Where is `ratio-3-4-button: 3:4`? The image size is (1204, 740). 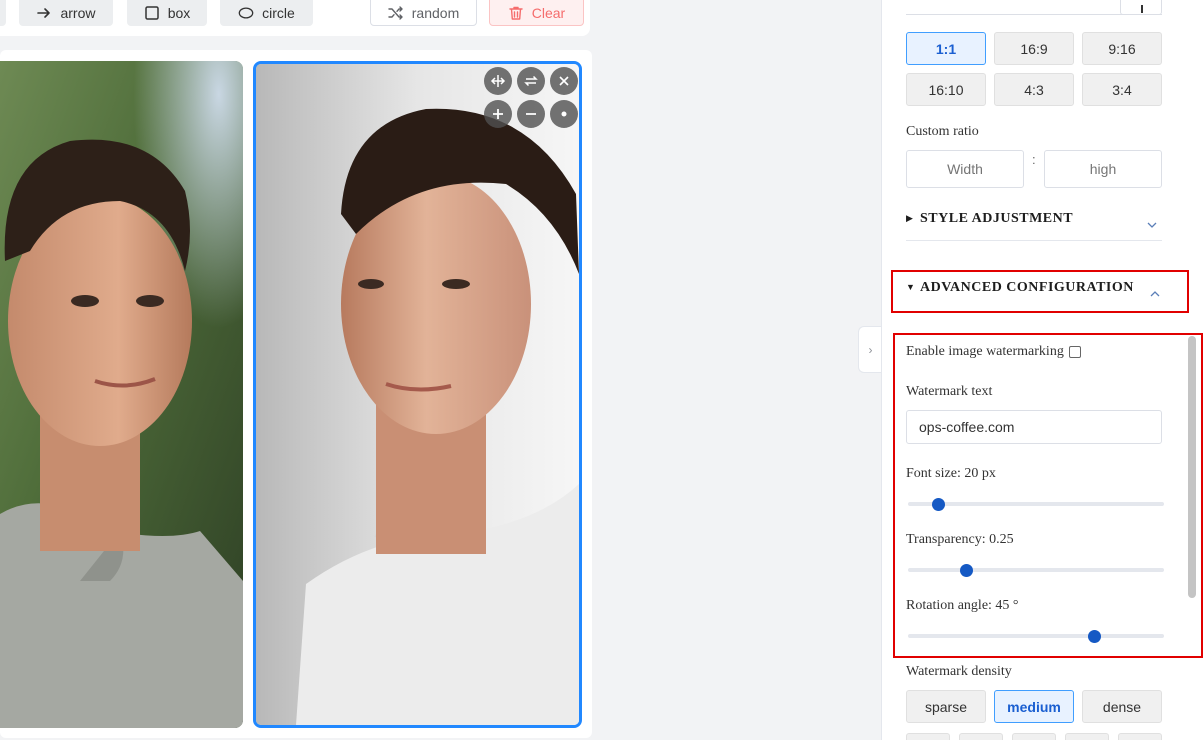 ratio-3-4-button: 3:4 is located at coordinates (1122, 89).